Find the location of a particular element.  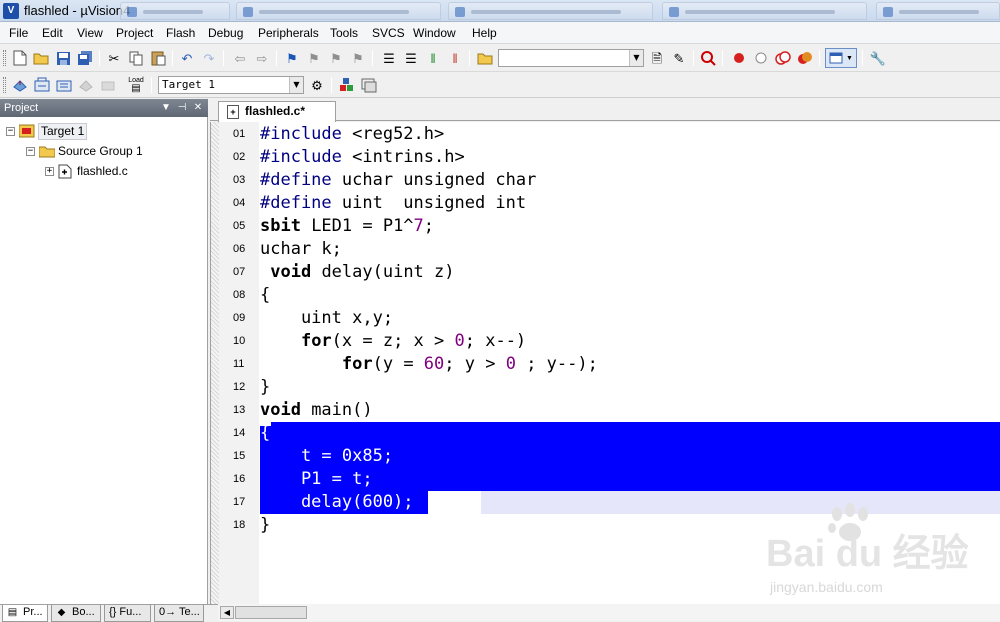

menu-file: File is located at coordinates (18, 33).